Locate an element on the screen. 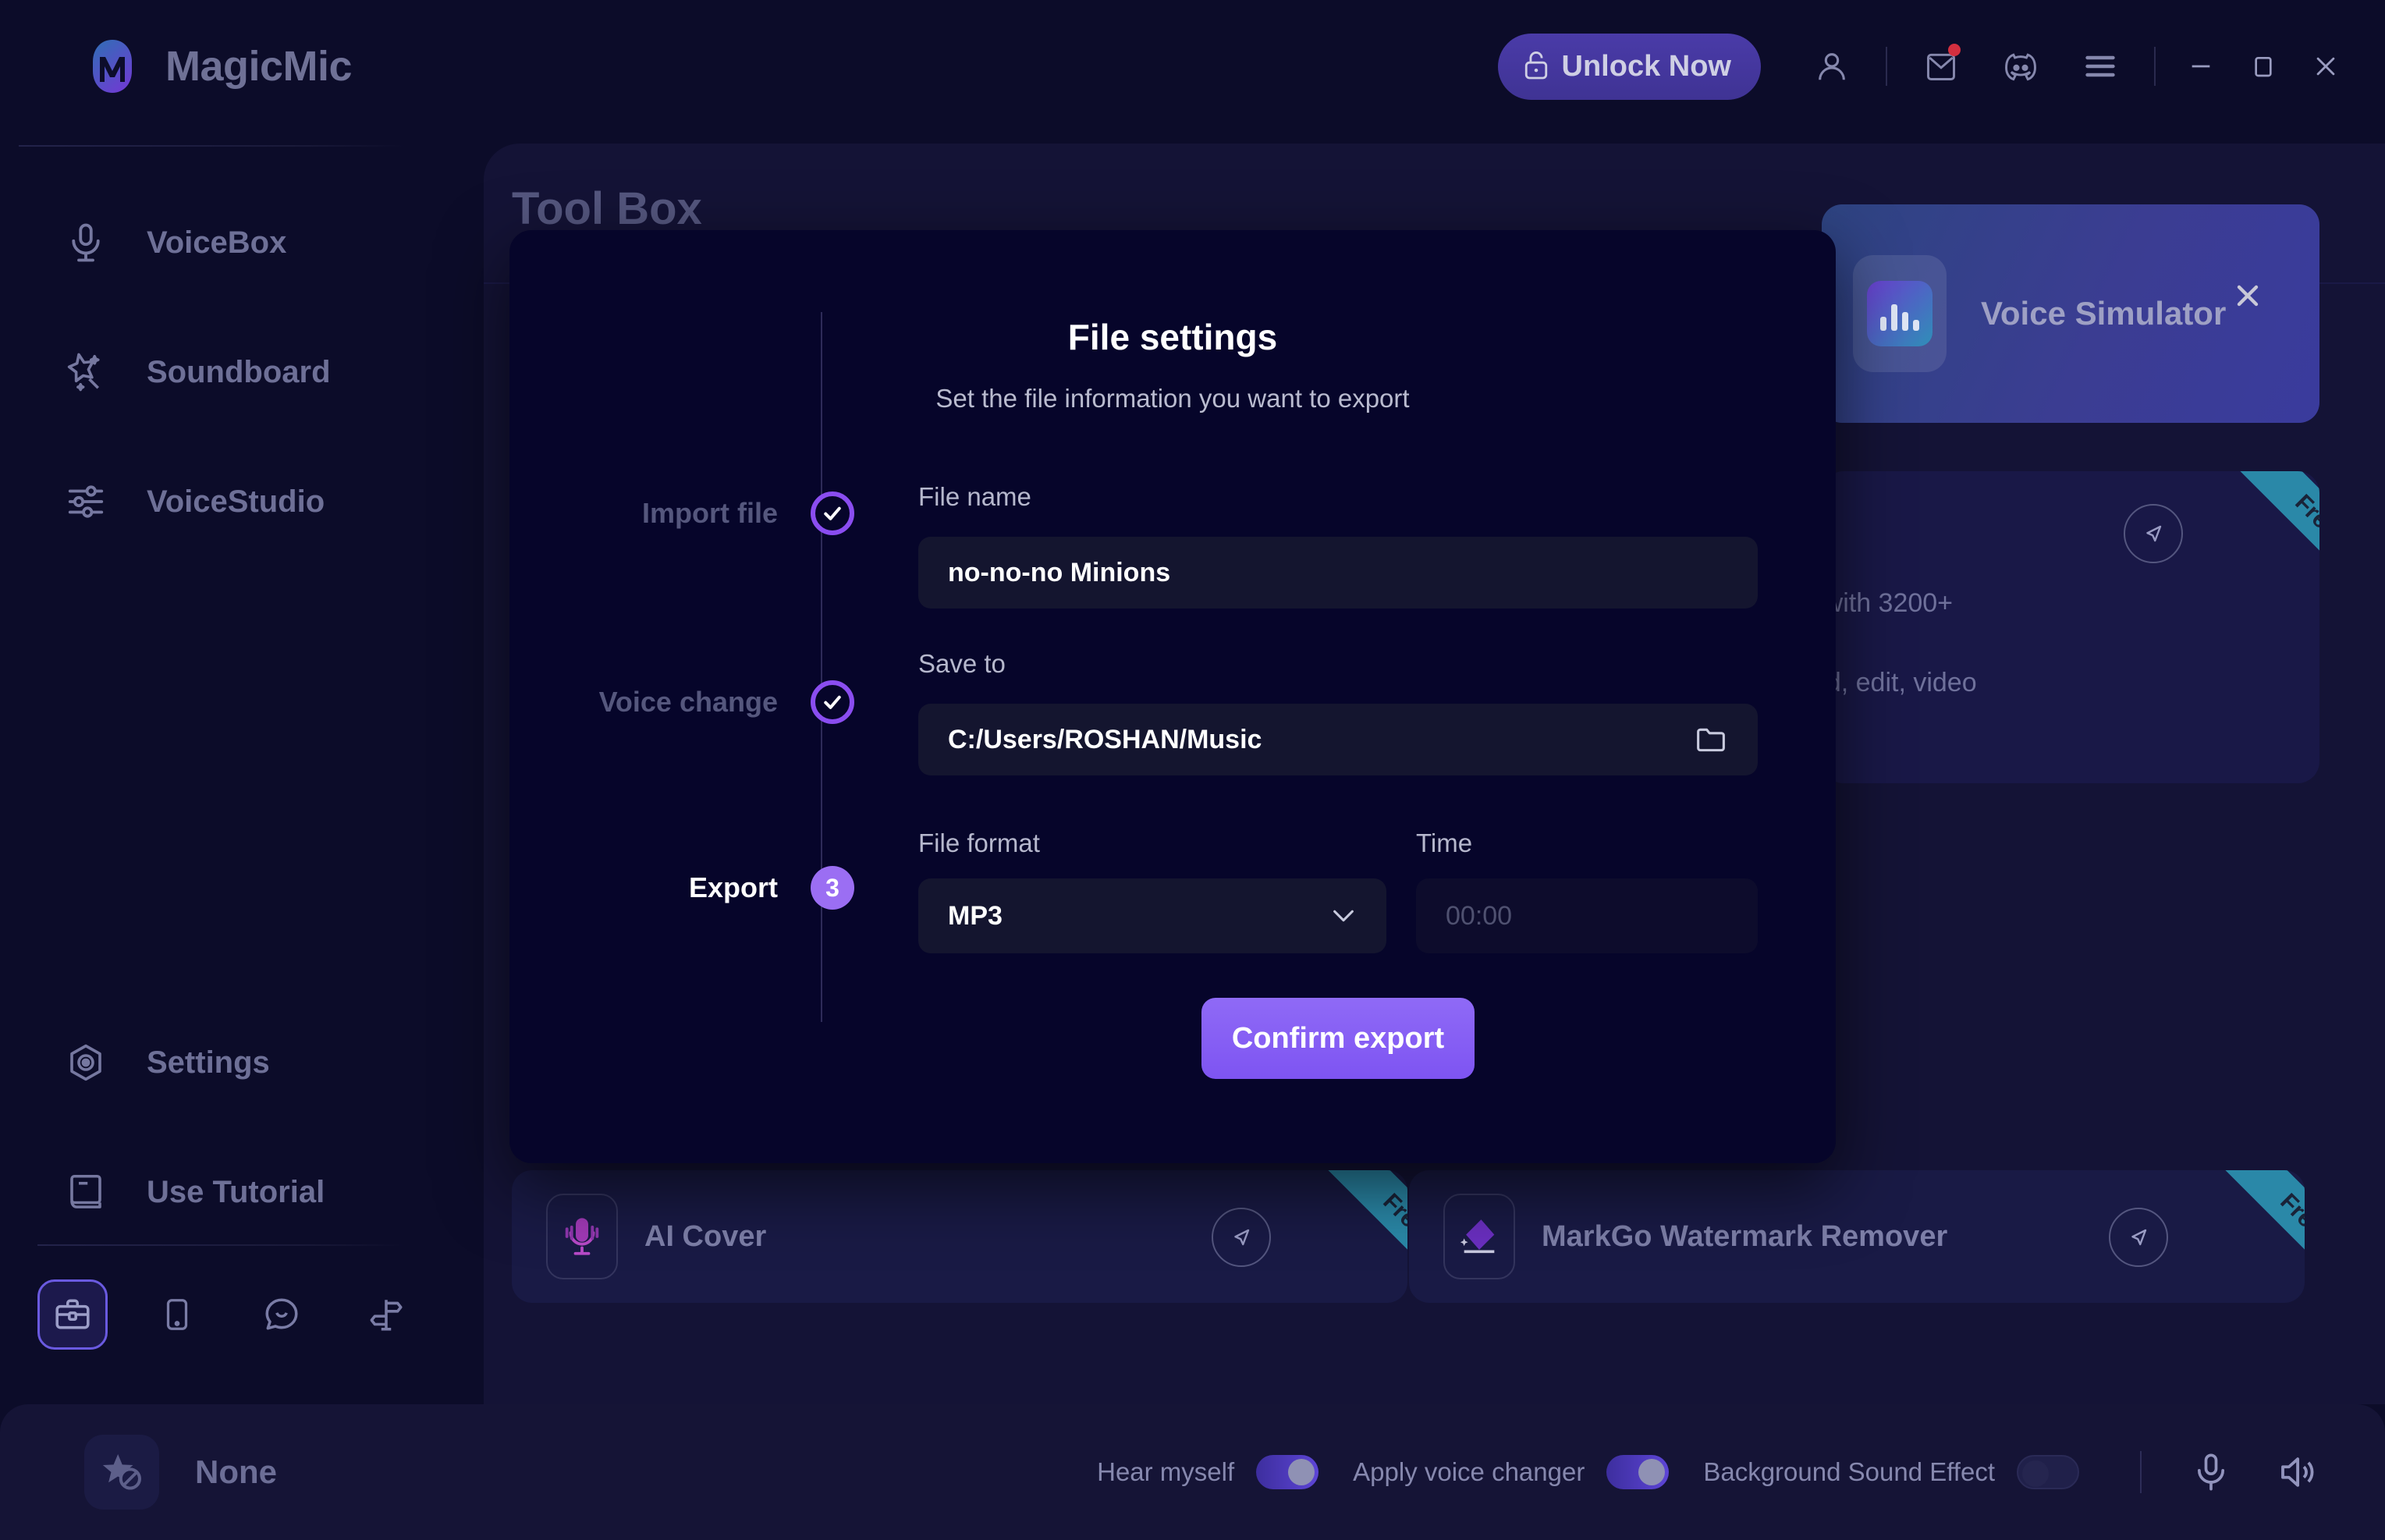 The height and width of the screenshot is (1540, 2385). folder-icon is located at coordinates (1711, 739).